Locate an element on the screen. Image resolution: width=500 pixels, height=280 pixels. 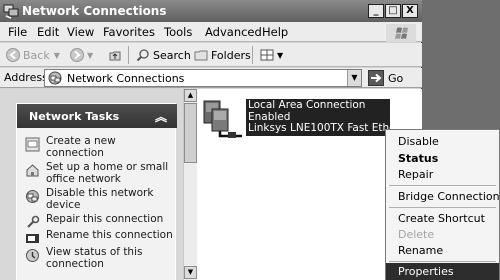
status-icon is located at coordinates (32, 255).